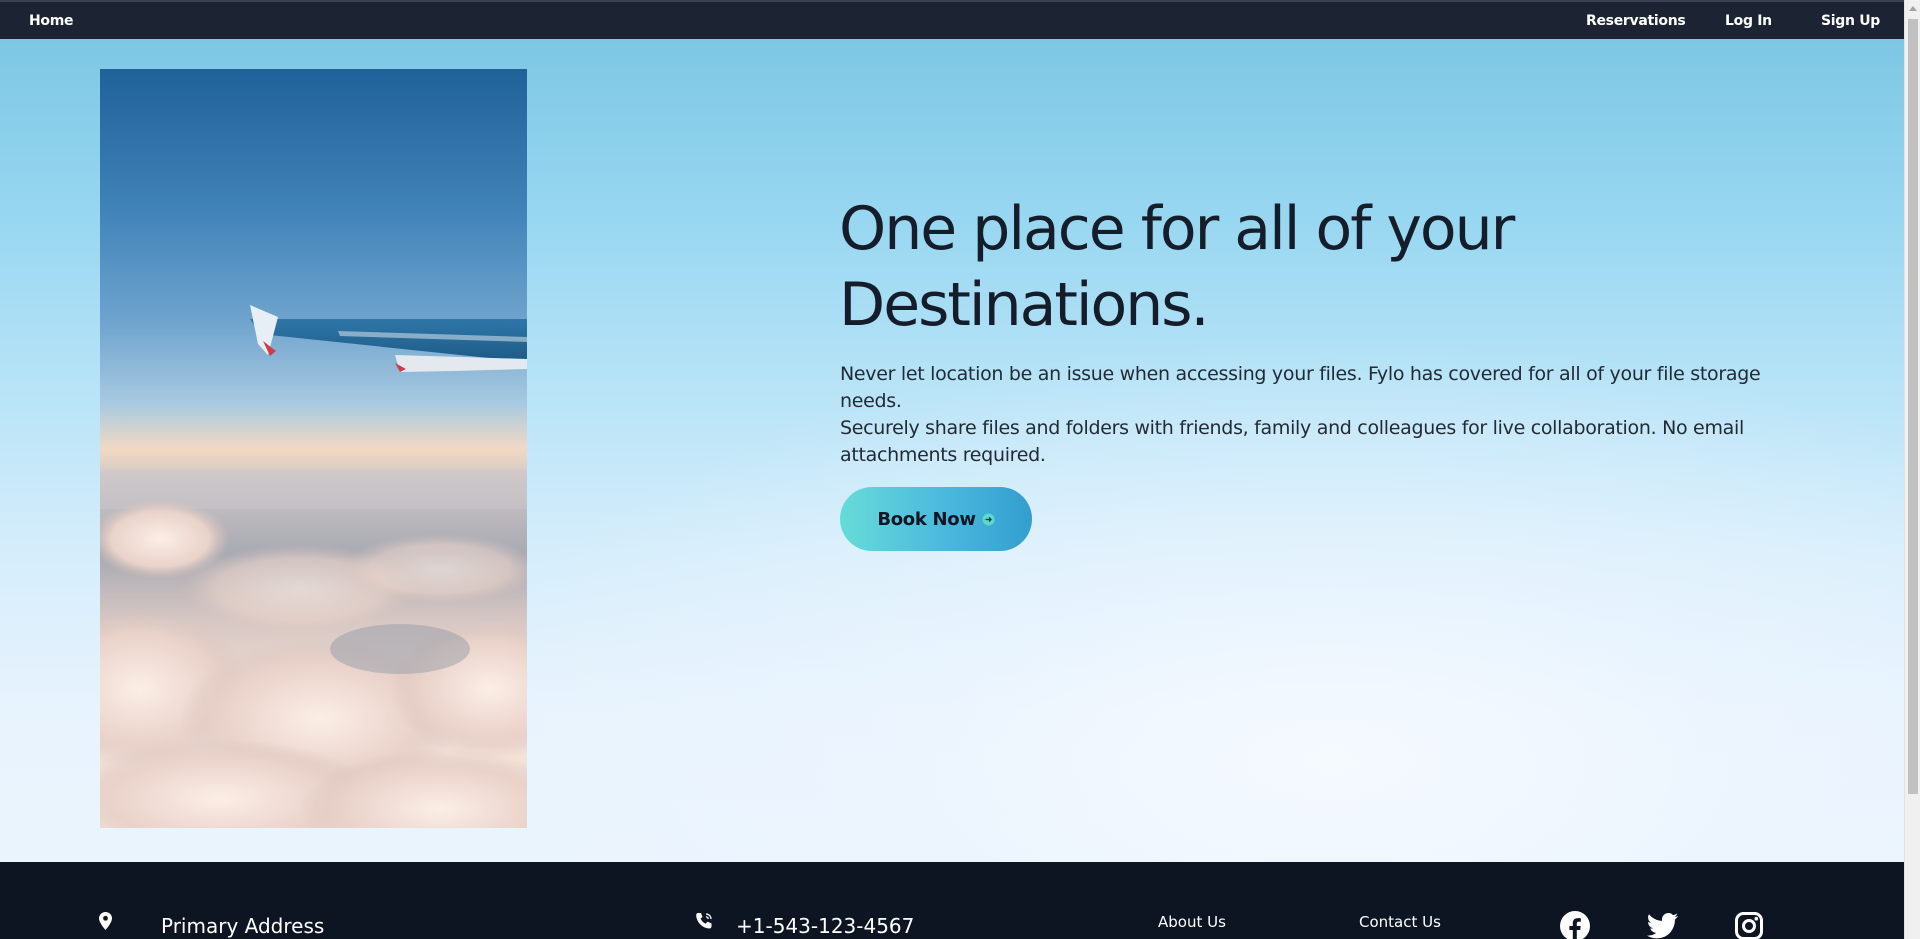 The width and height of the screenshot is (1920, 939). I want to click on hero-headline: One place for all of your Destinations., so click(1289, 267).